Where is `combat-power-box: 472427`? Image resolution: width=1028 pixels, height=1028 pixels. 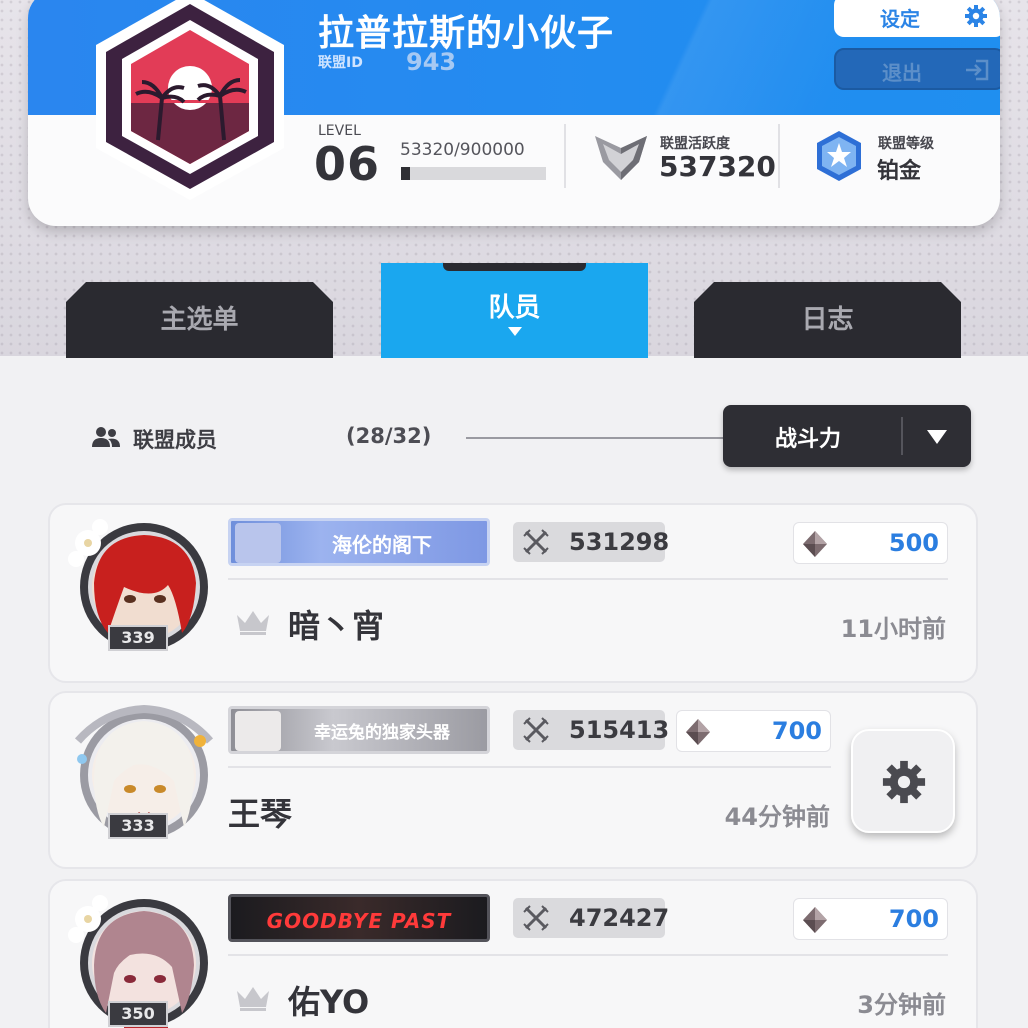 combat-power-box: 472427 is located at coordinates (591, 918).